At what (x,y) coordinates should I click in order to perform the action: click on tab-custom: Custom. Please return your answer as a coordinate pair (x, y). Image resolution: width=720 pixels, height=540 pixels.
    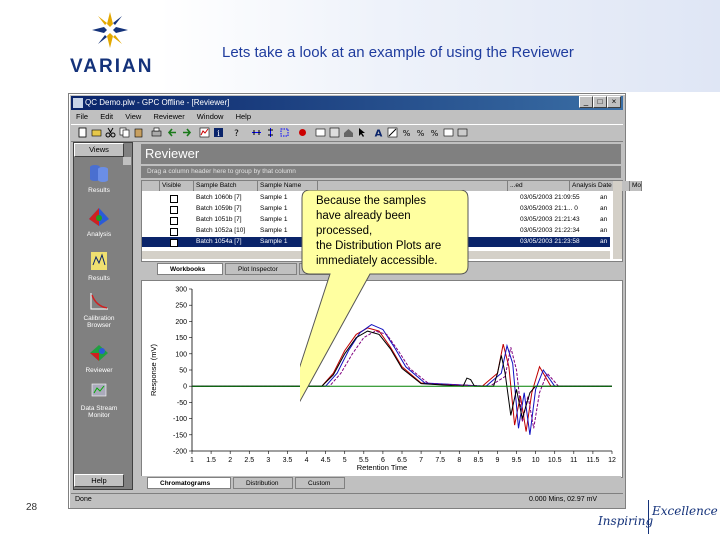
    Looking at the image, I should click on (320, 483).